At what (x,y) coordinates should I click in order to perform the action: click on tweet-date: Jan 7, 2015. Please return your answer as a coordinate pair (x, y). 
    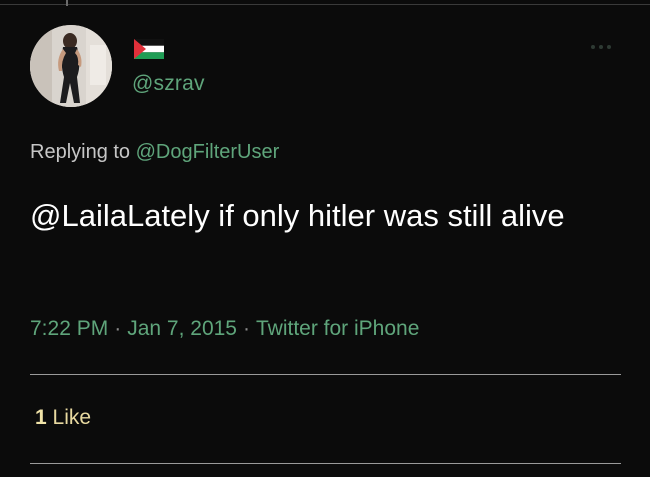
    Looking at the image, I should click on (182, 328).